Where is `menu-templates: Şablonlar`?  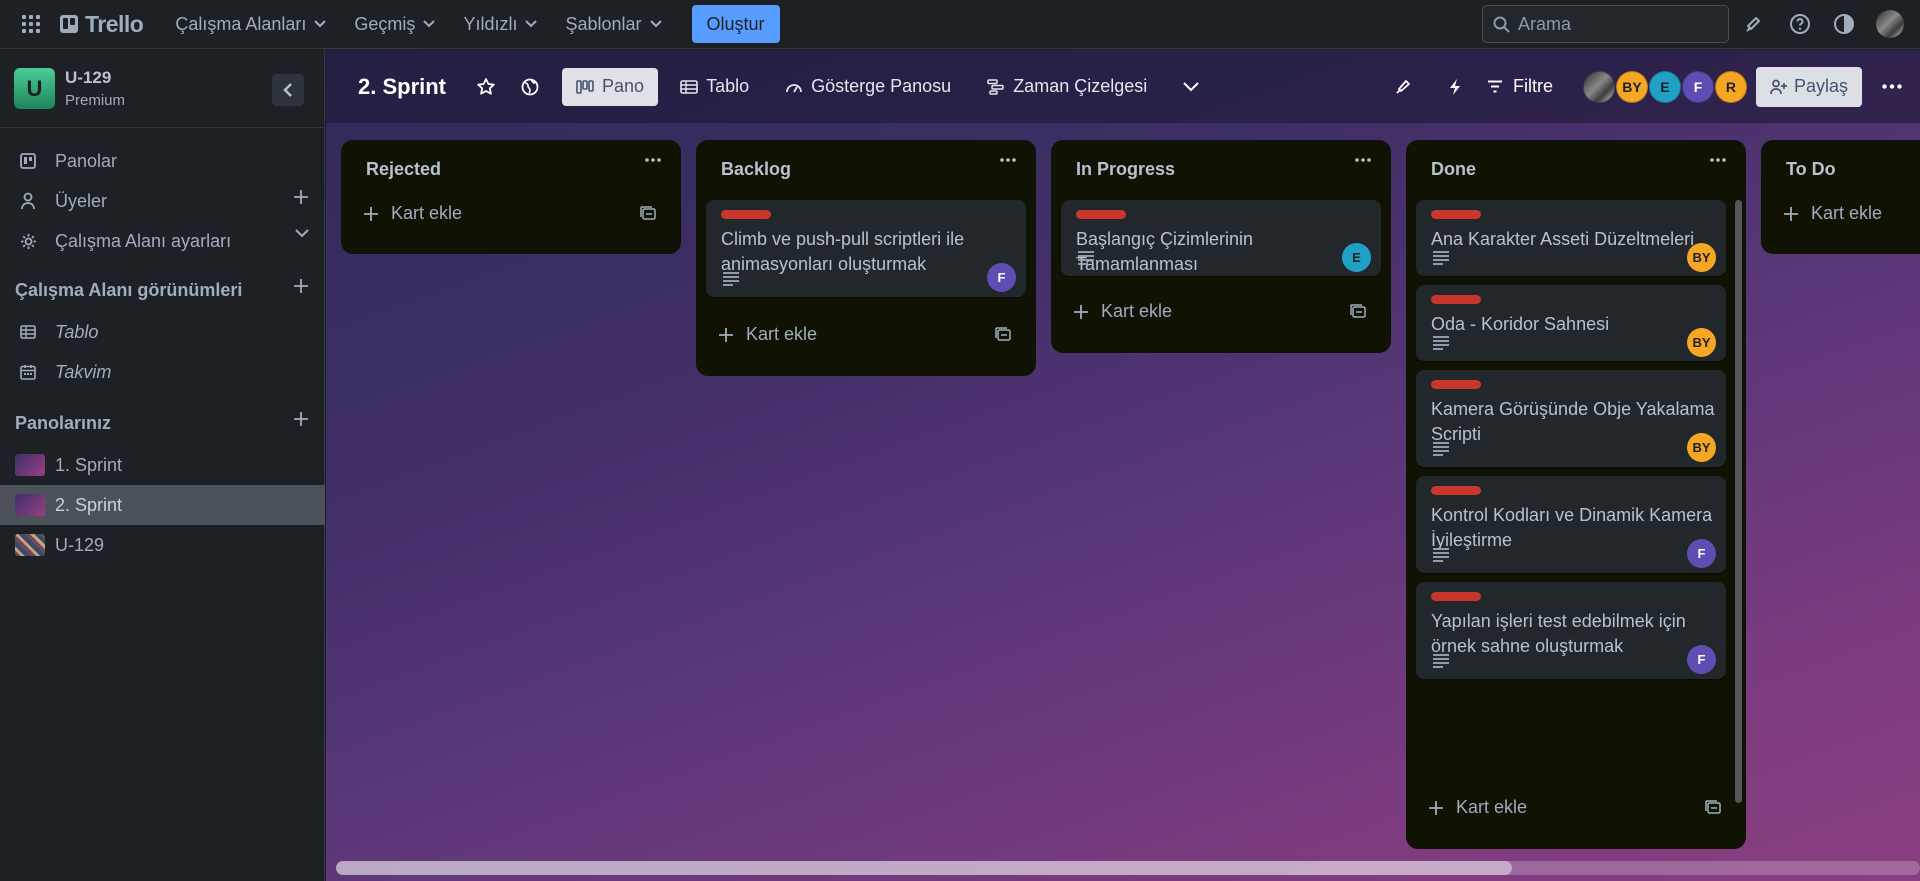
menu-templates: Şablonlar is located at coordinates (613, 24).